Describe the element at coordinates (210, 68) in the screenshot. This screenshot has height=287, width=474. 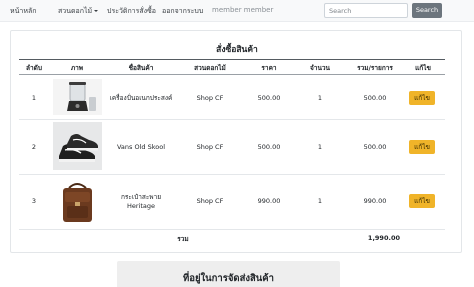
I see `column-header-shop: สวนดอกไม้` at that location.